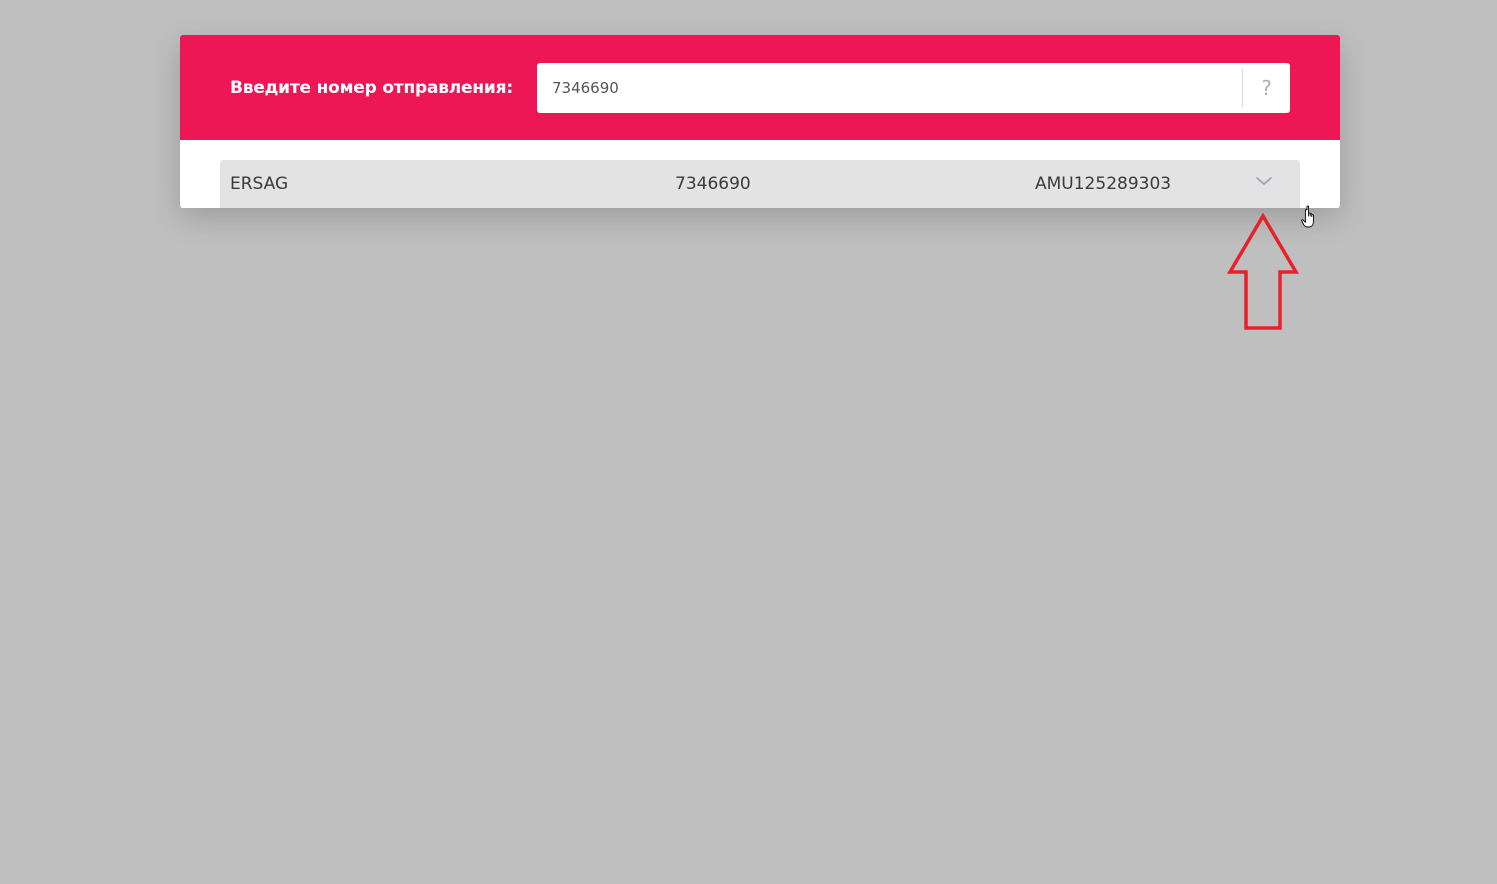  Describe the element at coordinates (1307, 216) in the screenshot. I see `hand-cursor-icon` at that location.